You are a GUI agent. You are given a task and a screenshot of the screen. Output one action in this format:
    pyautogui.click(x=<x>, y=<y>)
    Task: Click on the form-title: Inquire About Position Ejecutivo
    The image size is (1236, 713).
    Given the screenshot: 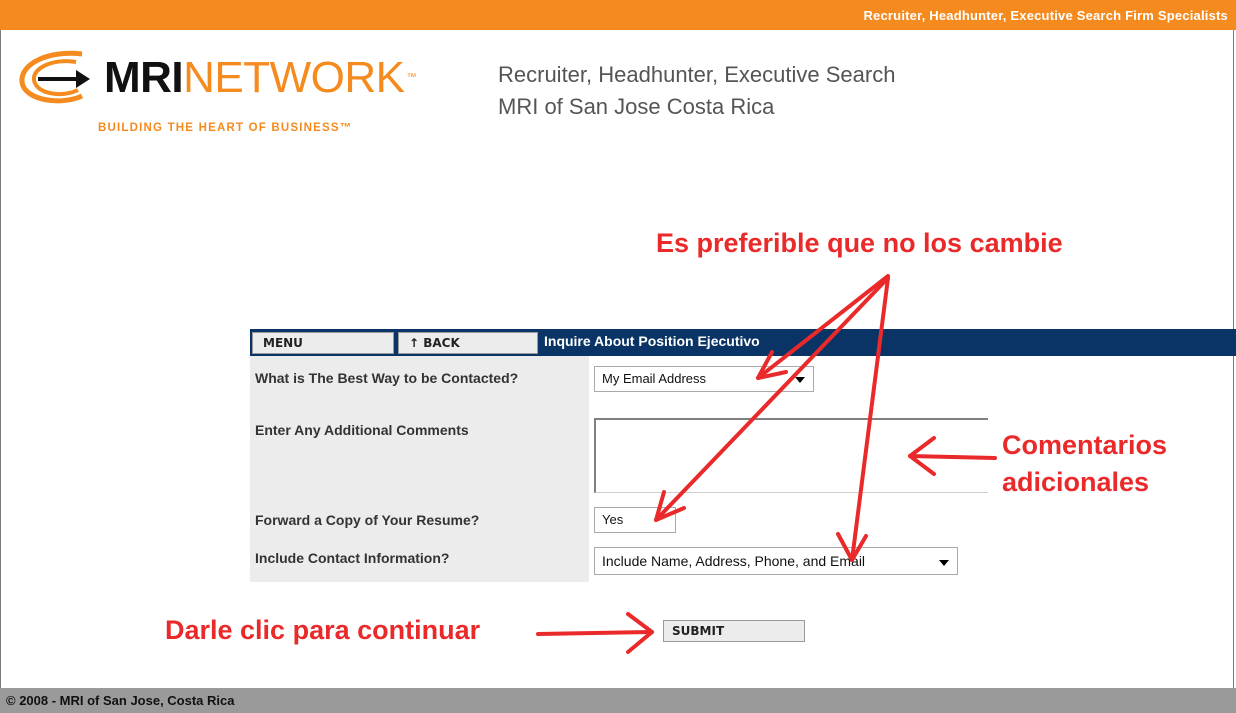 What is the action you would take?
    pyautogui.click(x=652, y=341)
    